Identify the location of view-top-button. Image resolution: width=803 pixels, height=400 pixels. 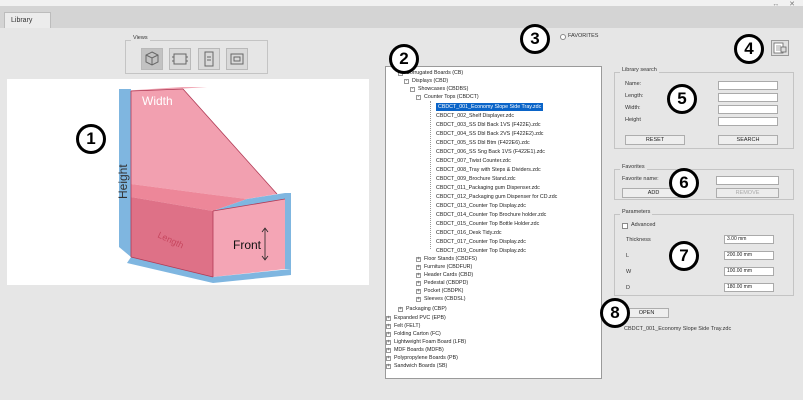
(237, 59).